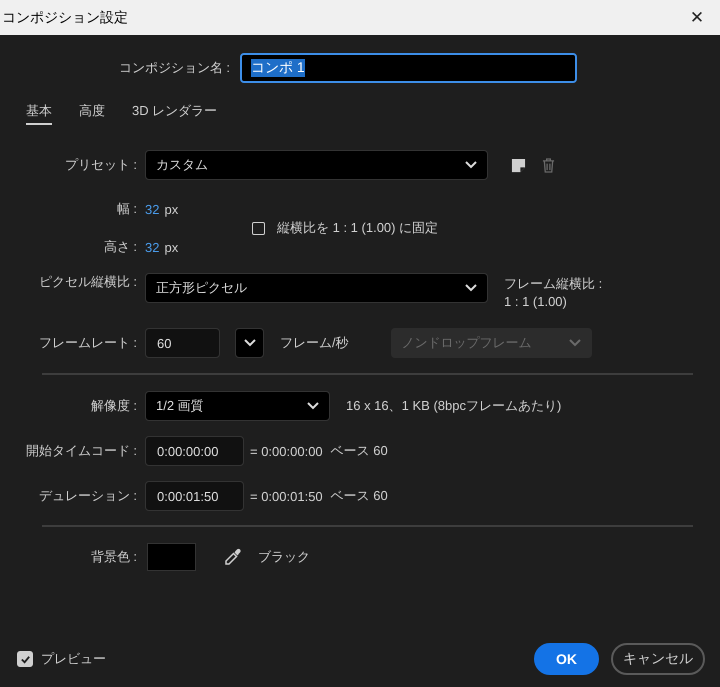  Describe the element at coordinates (536, 302) in the screenshot. I see `frame-aspect-value: 1 : 1 (1.00)` at that location.